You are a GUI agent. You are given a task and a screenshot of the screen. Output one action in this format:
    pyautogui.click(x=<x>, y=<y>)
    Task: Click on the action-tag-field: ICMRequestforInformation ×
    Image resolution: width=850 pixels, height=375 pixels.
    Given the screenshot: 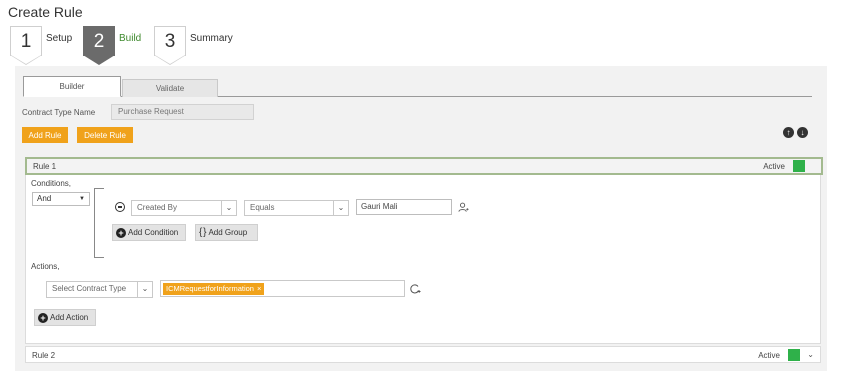 What is the action you would take?
    pyautogui.click(x=282, y=288)
    